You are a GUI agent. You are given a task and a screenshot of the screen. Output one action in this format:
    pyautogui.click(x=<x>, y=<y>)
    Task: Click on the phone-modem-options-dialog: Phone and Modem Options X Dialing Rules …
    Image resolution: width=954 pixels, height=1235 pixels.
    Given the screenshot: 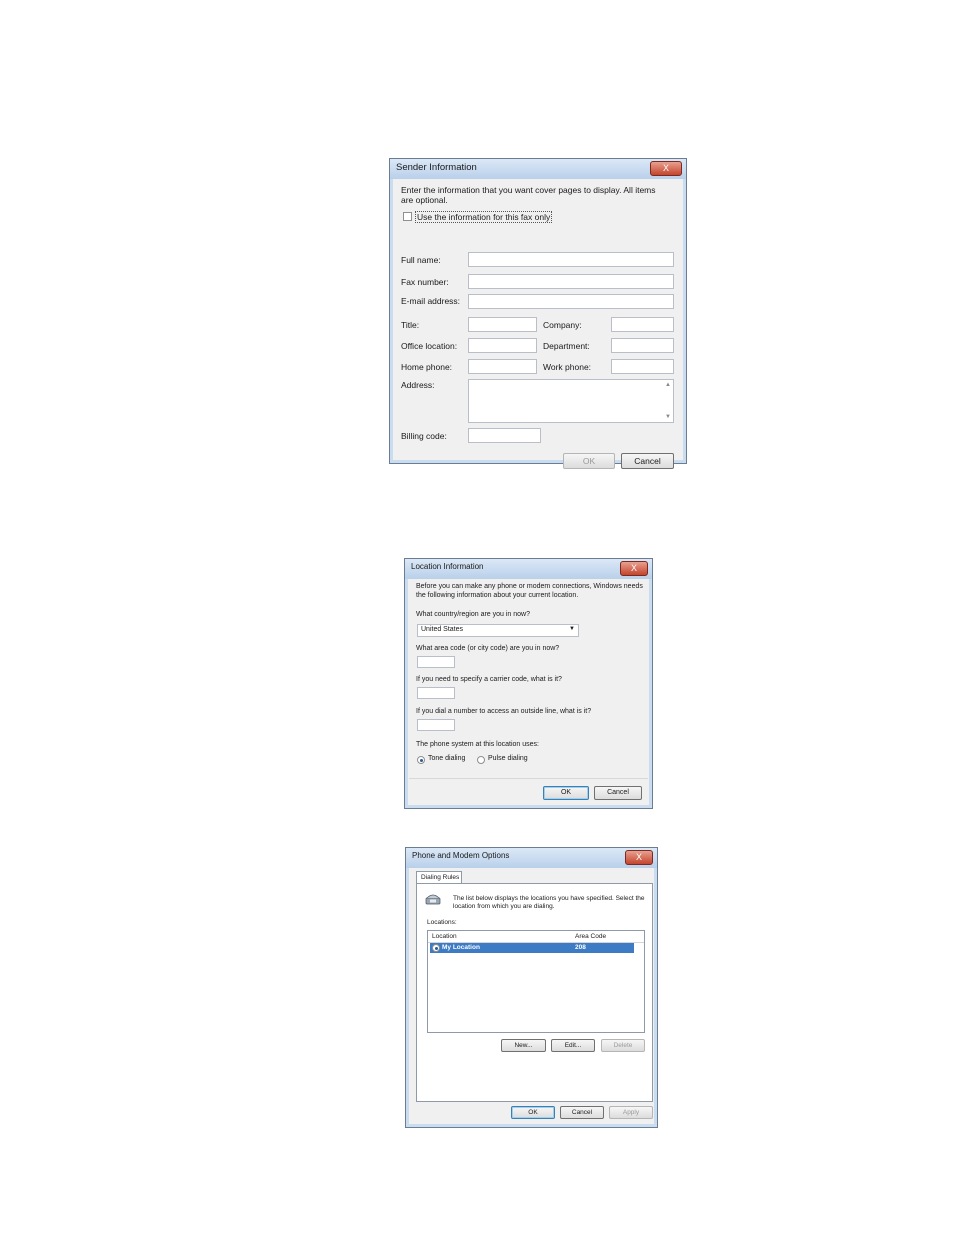 What is the action you would take?
    pyautogui.click(x=531, y=987)
    